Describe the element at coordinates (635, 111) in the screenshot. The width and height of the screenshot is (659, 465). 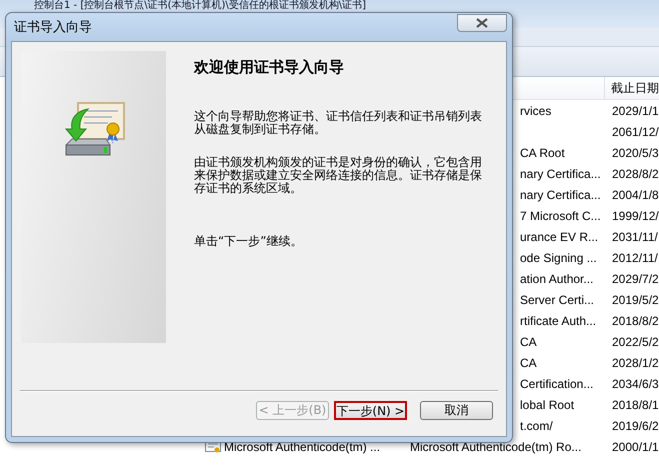
I see `table-cell: 2029/1/1` at that location.